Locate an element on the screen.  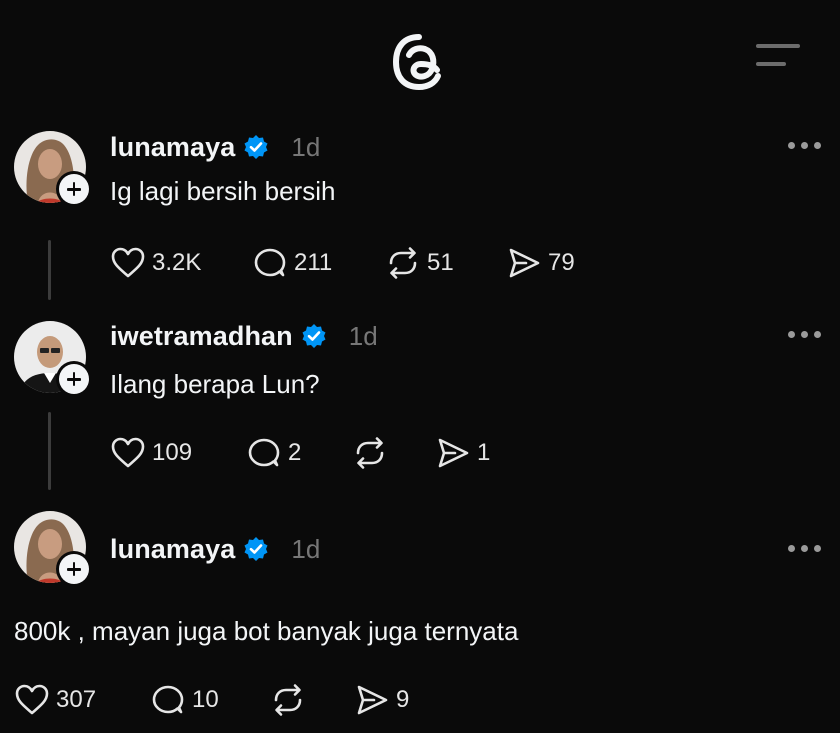
threads-logo-icon is located at coordinates (419, 62).